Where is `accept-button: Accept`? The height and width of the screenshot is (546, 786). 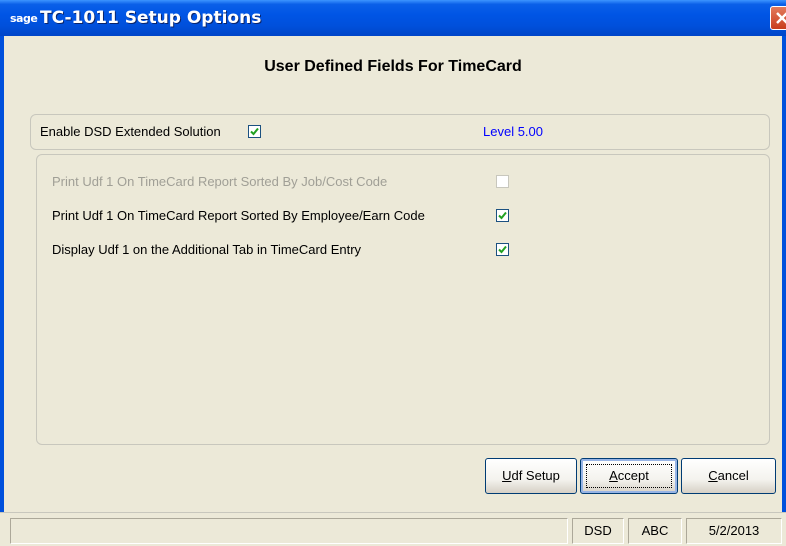
accept-button: Accept is located at coordinates (629, 476).